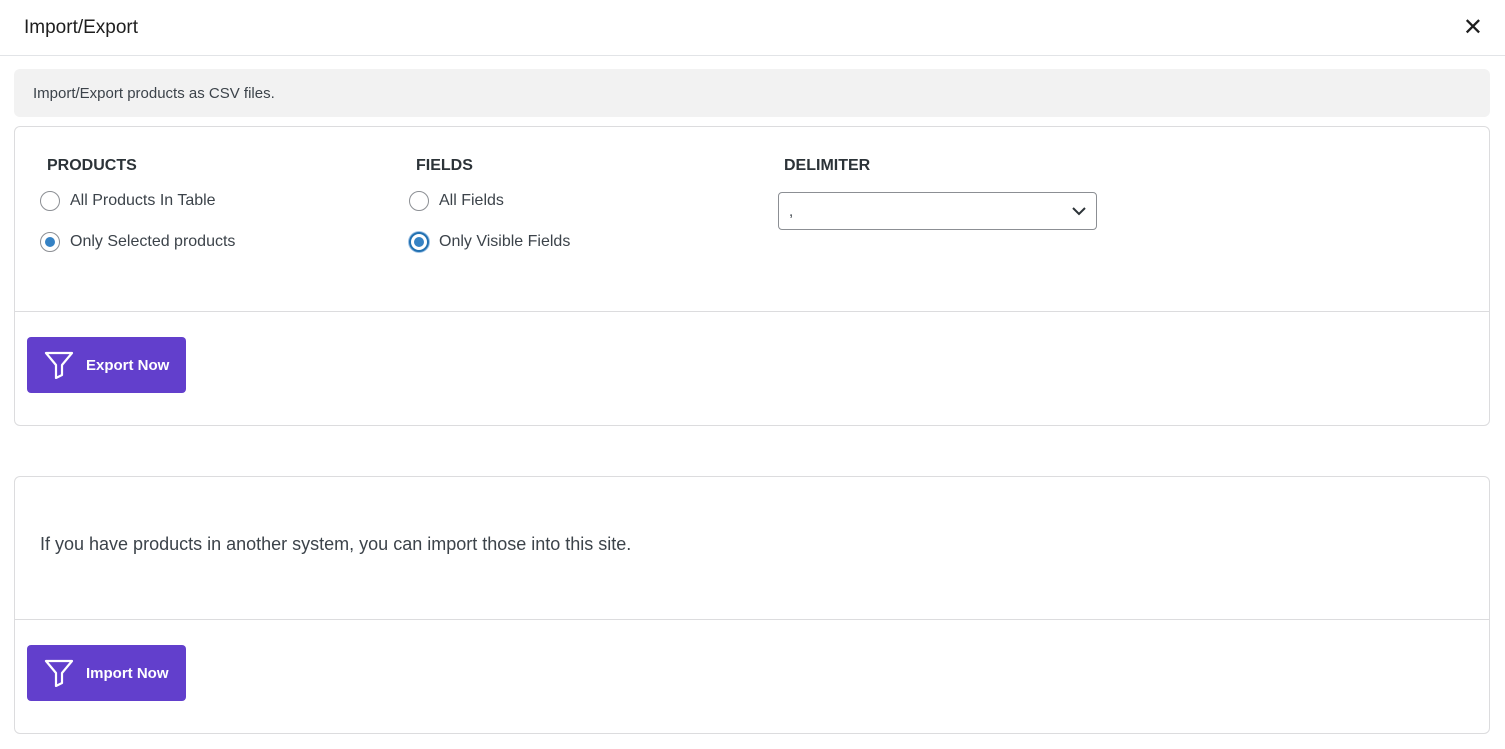 This screenshot has height=749, width=1505. I want to click on radio-only-visible-fields: Only Visible Fields, so click(489, 242).